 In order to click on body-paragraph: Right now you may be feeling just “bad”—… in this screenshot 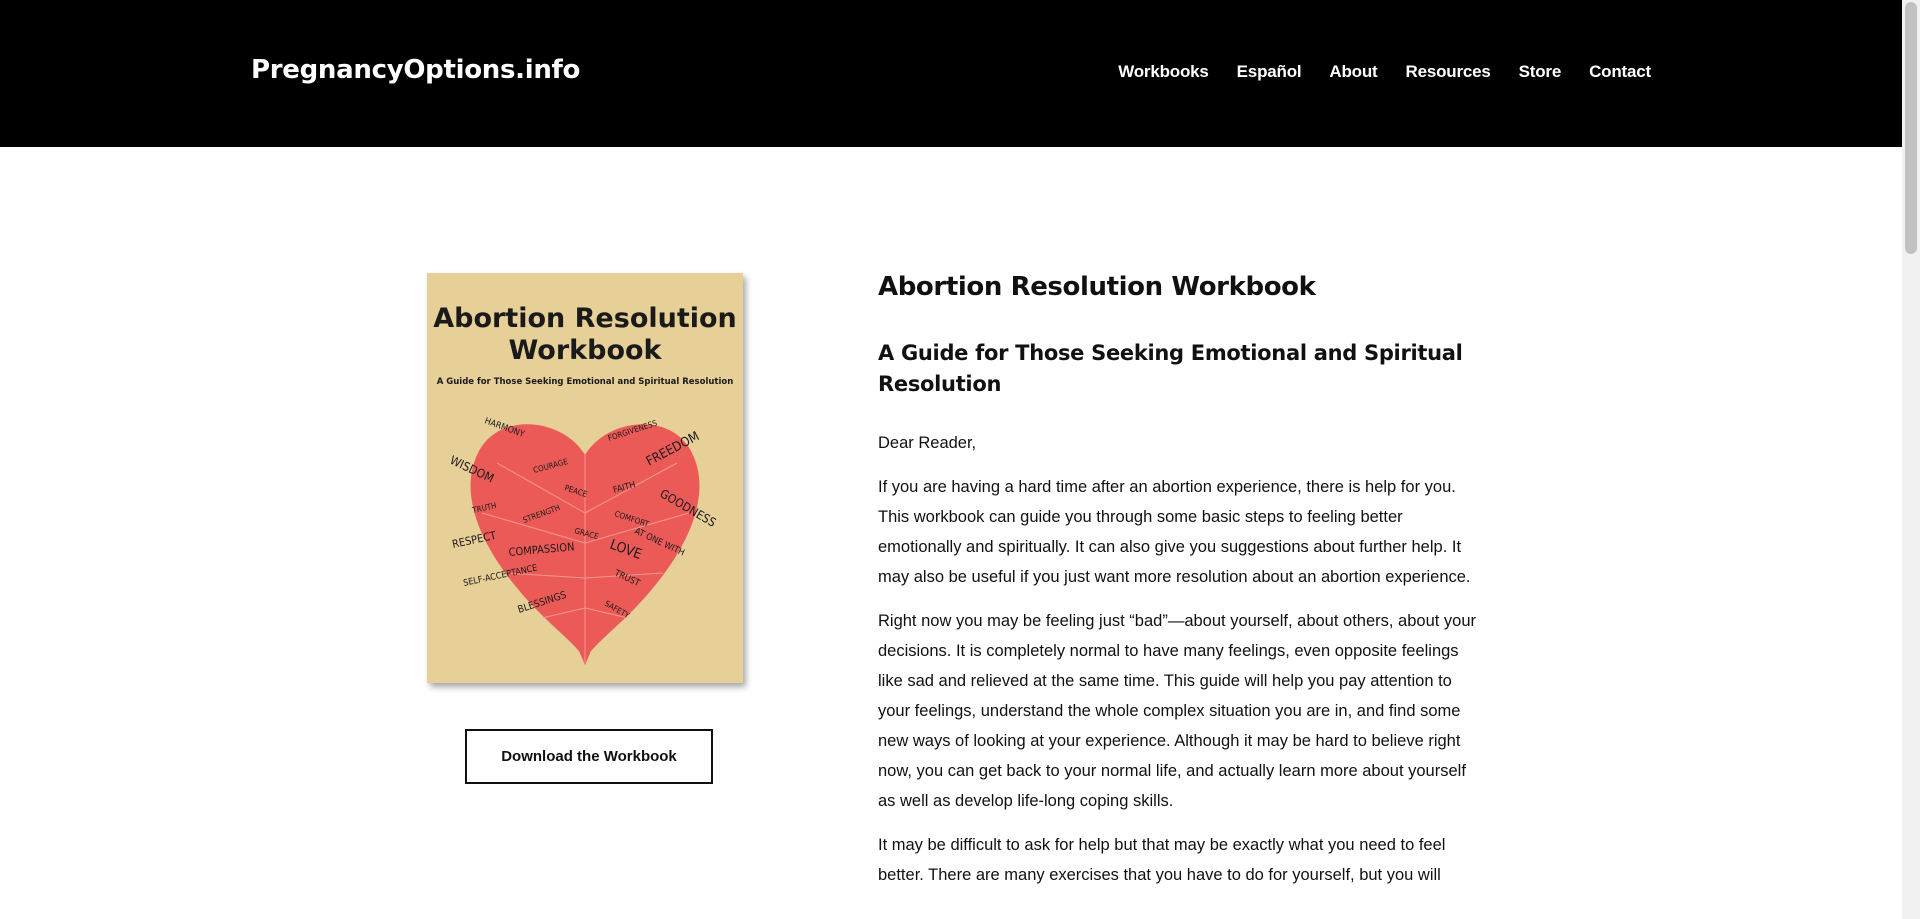, I will do `click(1177, 711)`.